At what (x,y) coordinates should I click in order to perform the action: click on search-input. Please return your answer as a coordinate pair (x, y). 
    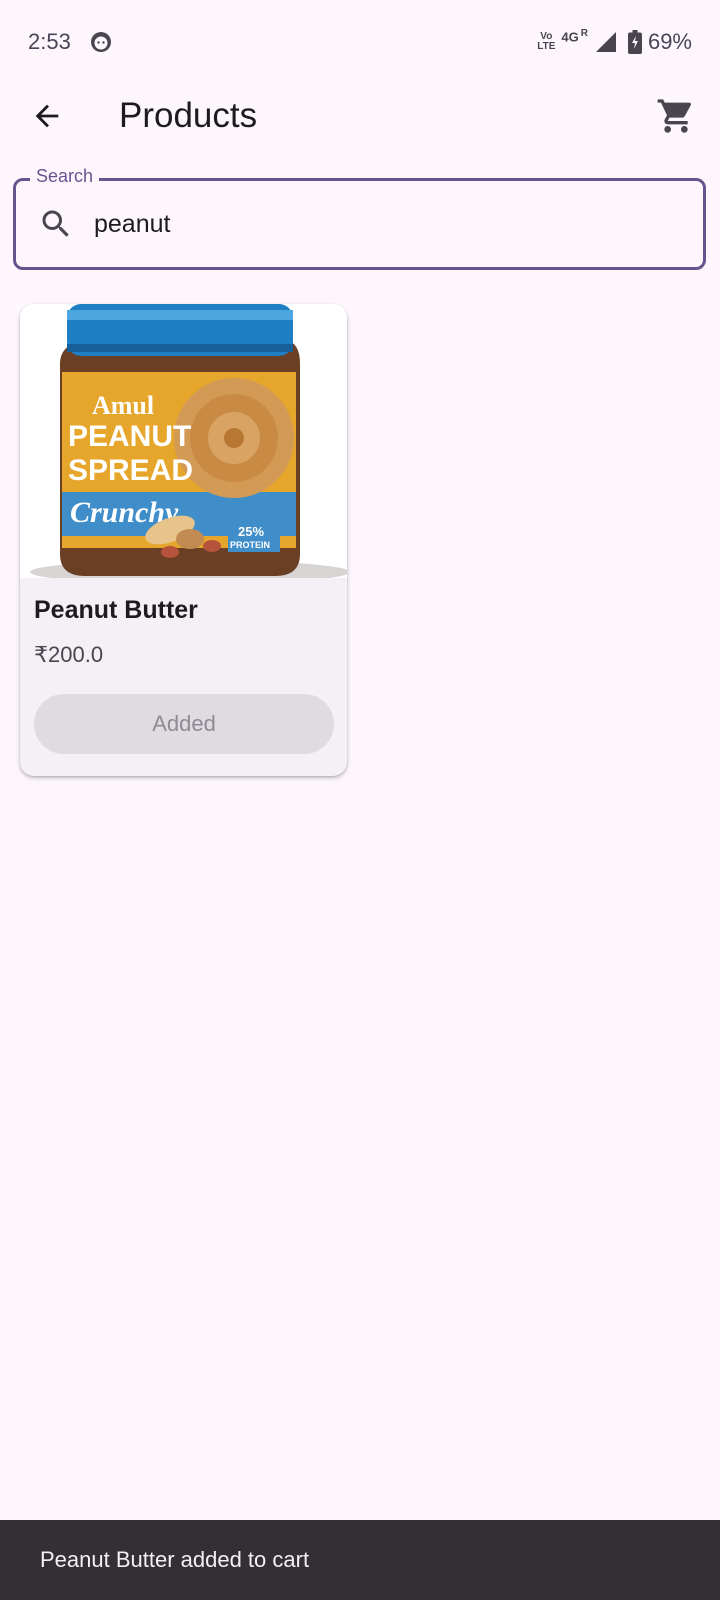
    Looking at the image, I should click on (374, 224).